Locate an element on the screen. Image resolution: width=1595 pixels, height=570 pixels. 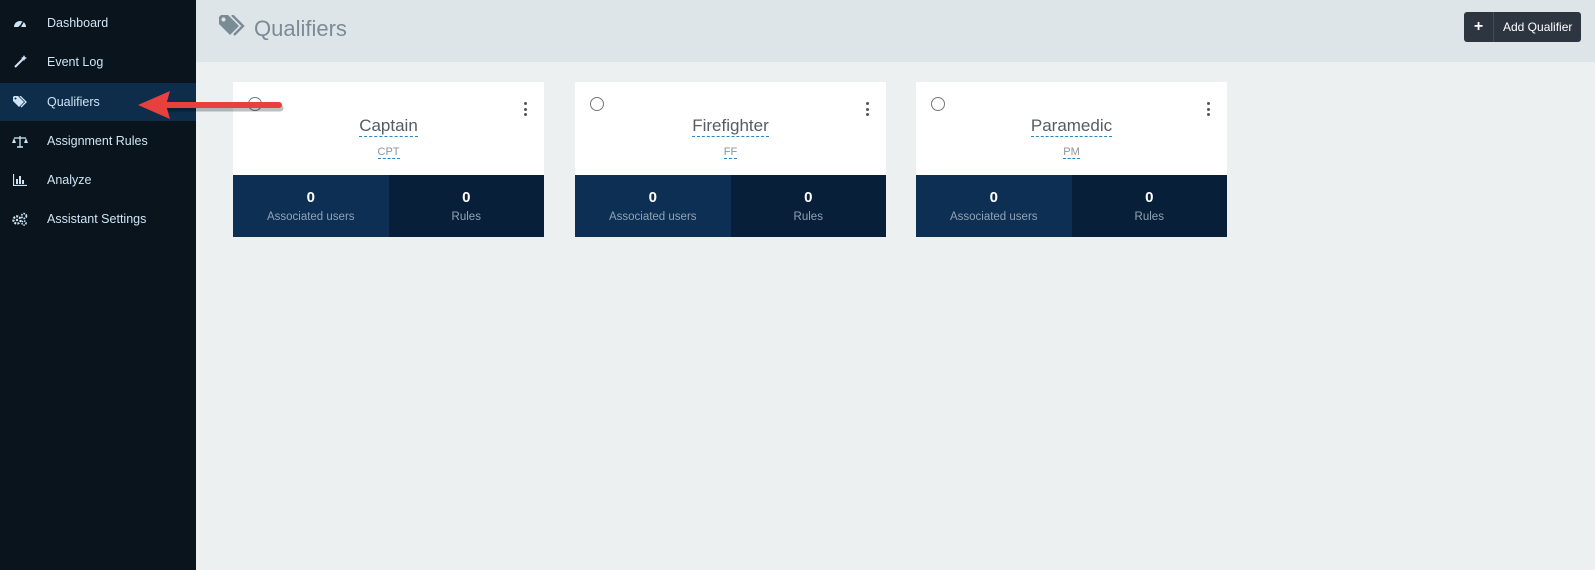
qualifier-code-text: CPT is located at coordinates (388, 152).